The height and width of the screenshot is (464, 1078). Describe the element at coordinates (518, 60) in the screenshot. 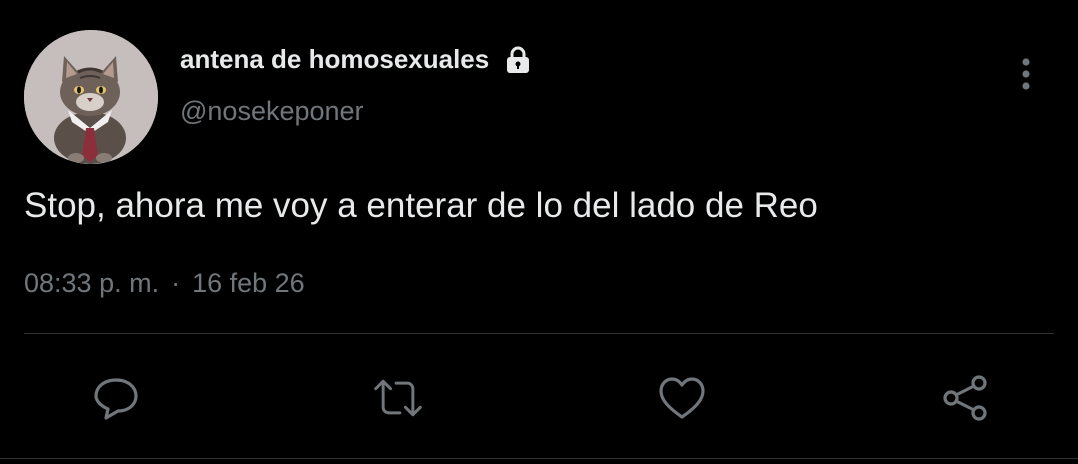

I see `lock-icon` at that location.